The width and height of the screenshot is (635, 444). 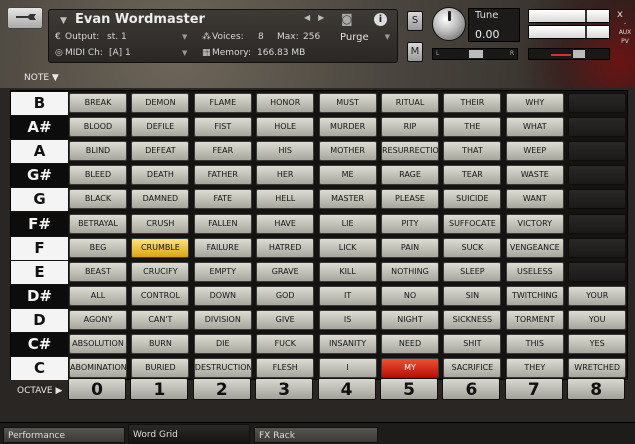 What do you see at coordinates (63, 21) in the screenshot?
I see `collapse-arrow-icon: ▼` at bounding box center [63, 21].